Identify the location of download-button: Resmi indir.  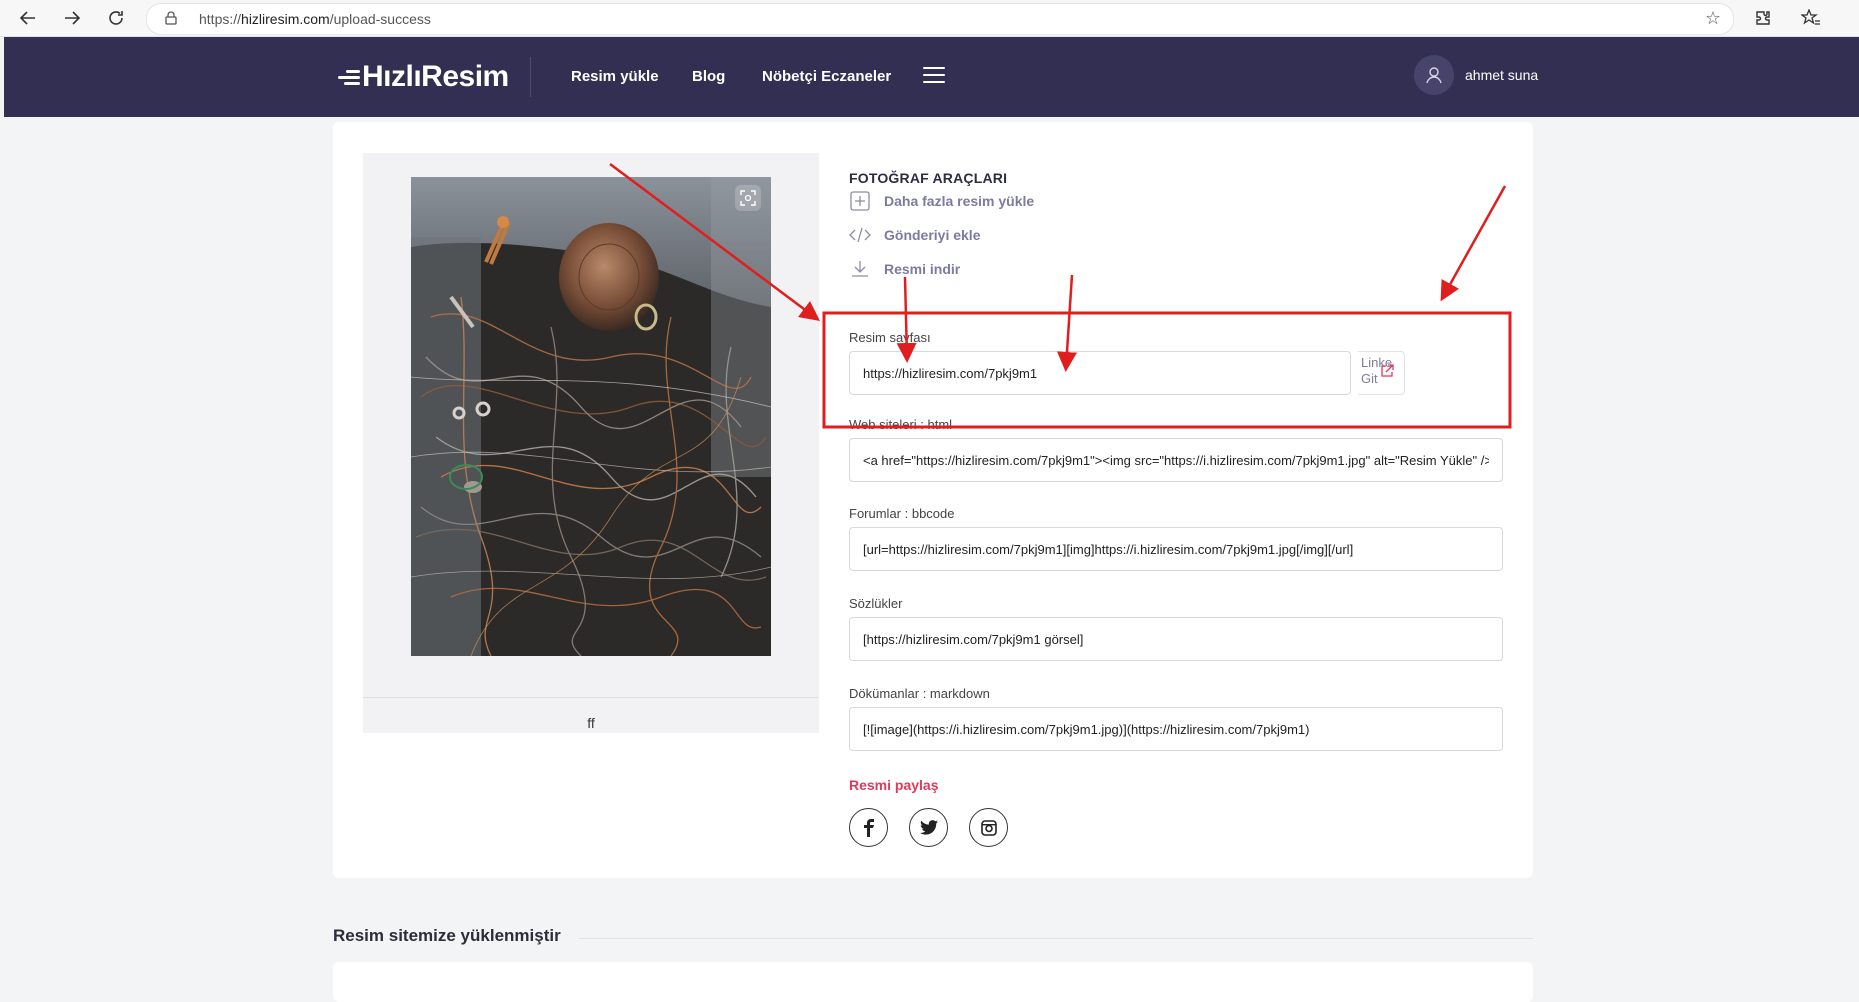
(904, 269).